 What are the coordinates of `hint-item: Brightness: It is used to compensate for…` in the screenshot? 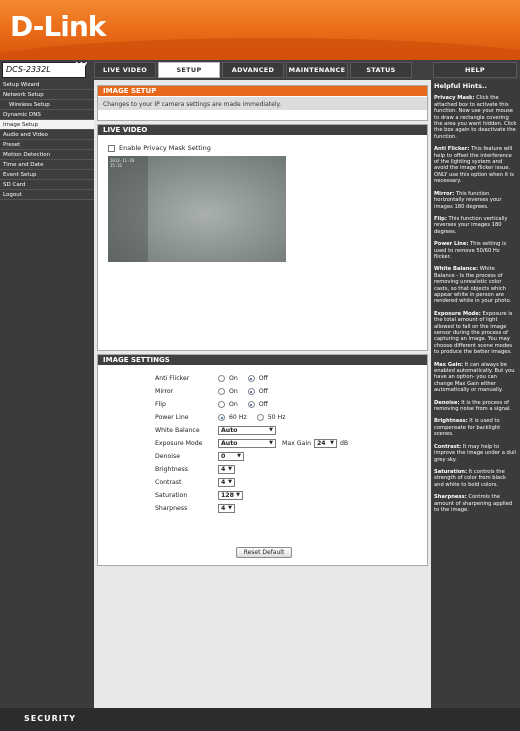 It's located at (475, 427).